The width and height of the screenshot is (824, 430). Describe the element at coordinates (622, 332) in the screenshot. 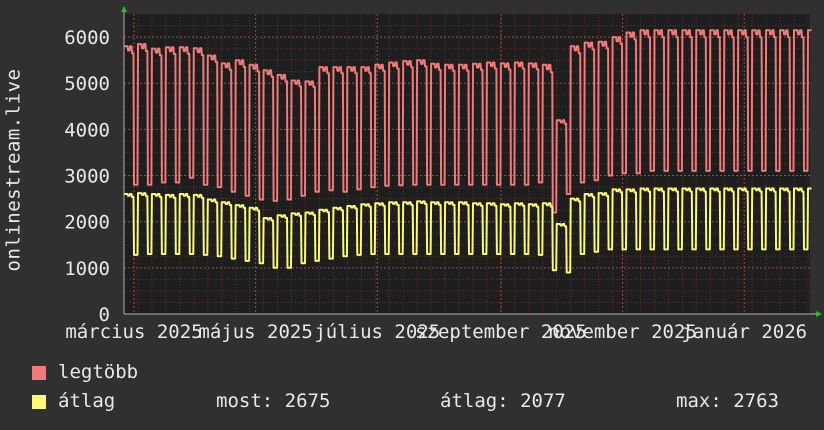

I see `x-tick-label: november 2025` at that location.